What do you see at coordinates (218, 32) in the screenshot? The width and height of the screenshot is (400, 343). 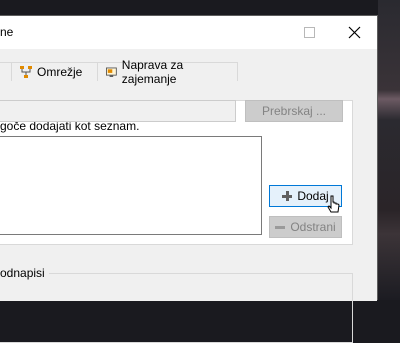 I see `minimize-button` at bounding box center [218, 32].